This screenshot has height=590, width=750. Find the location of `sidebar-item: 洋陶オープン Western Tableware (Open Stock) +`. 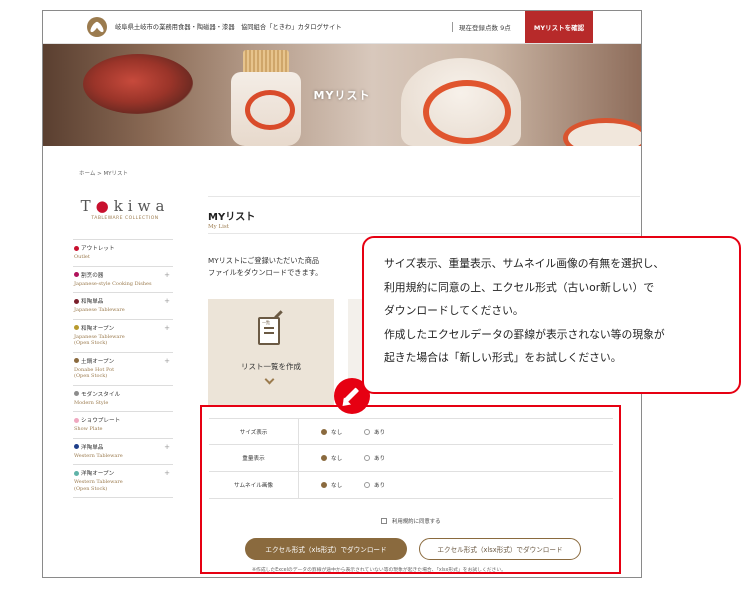

sidebar-item: 洋陶オープン Western Tableware (Open Stock) + is located at coordinates (123, 481).